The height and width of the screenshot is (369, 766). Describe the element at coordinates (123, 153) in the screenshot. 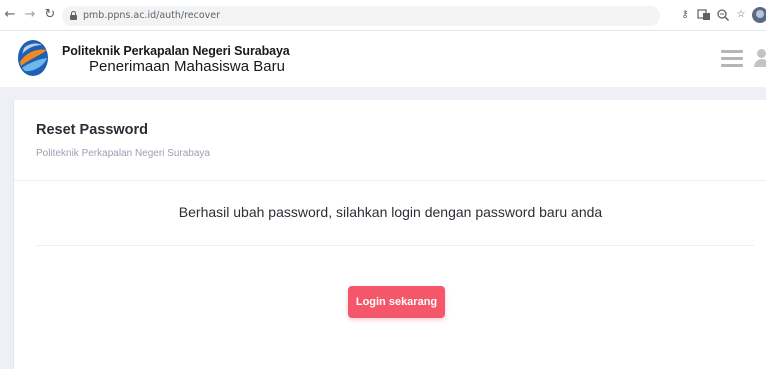

I see `card-subtitle: Politeknik Perkapalan Negeri Surabaya` at that location.